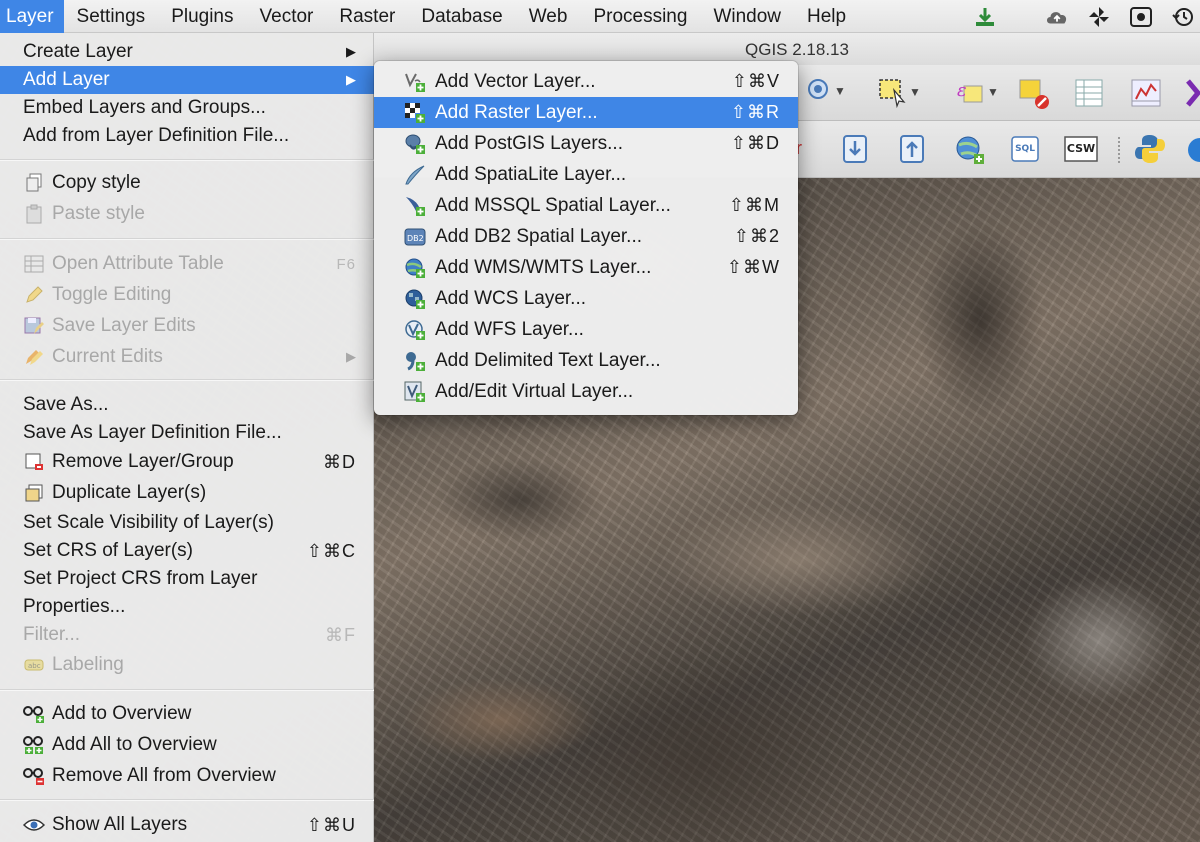 This screenshot has width=1200, height=842. I want to click on csw-label: CSW, so click(1081, 148).